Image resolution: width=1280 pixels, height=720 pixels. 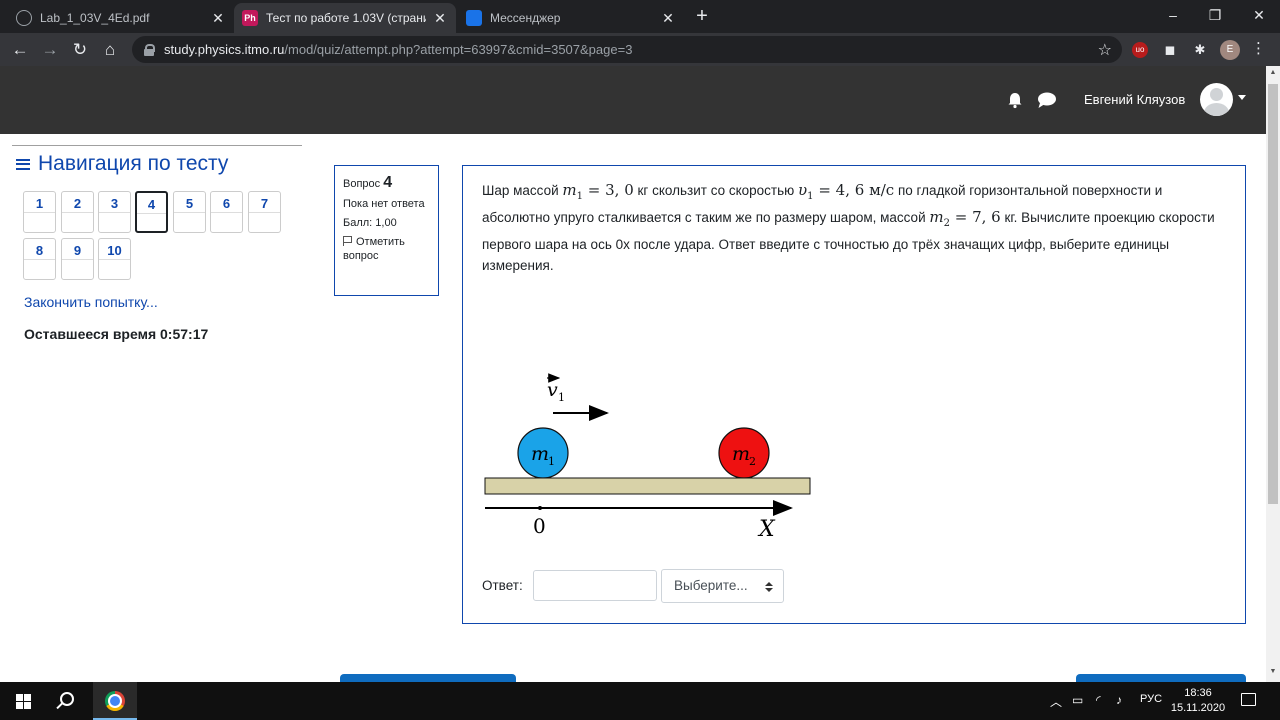 What do you see at coordinates (1105, 50) in the screenshot?
I see `bookmark-star-icon: ☆` at bounding box center [1105, 50].